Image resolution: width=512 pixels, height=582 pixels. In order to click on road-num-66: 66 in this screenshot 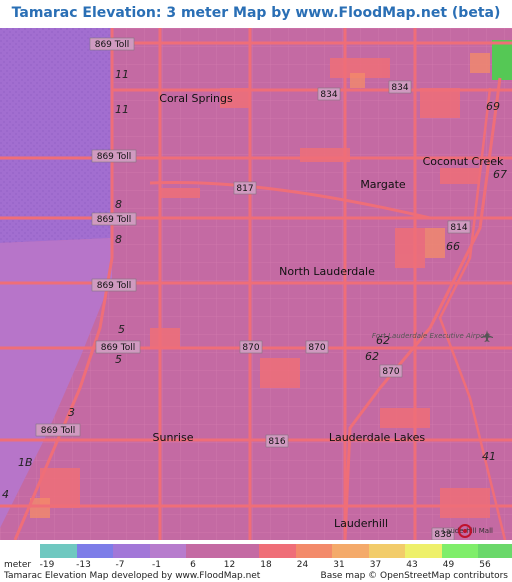, I will do `click(453, 246)`.